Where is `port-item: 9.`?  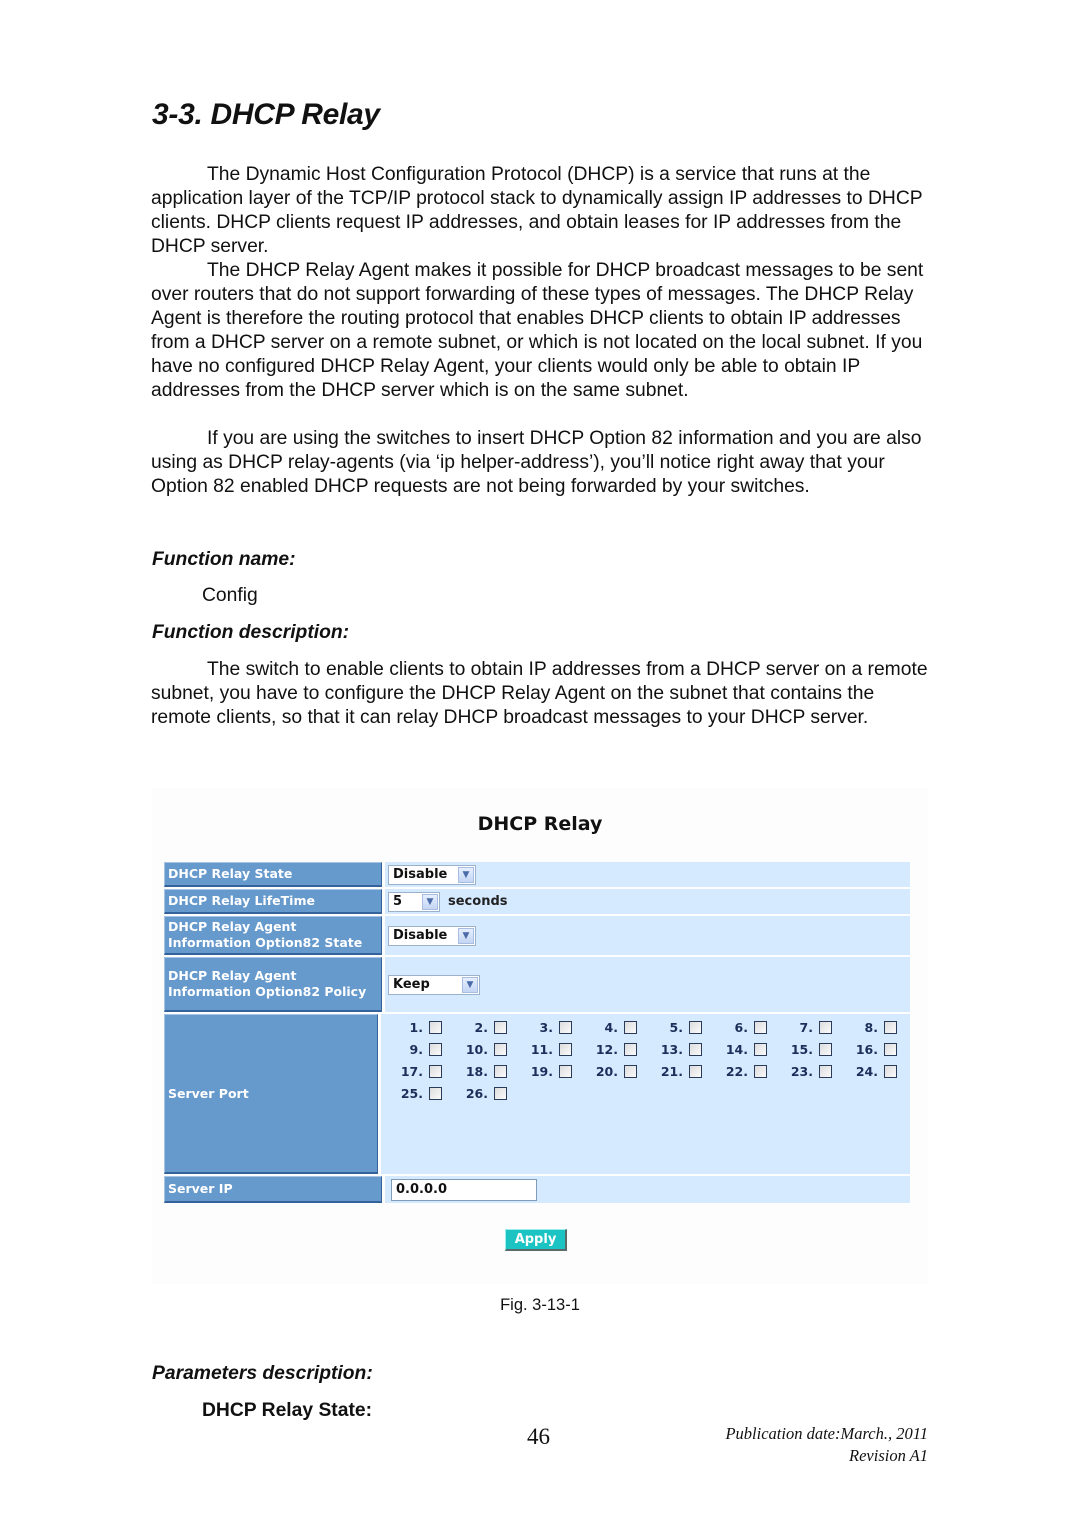
port-item: 9. is located at coordinates (416, 1049).